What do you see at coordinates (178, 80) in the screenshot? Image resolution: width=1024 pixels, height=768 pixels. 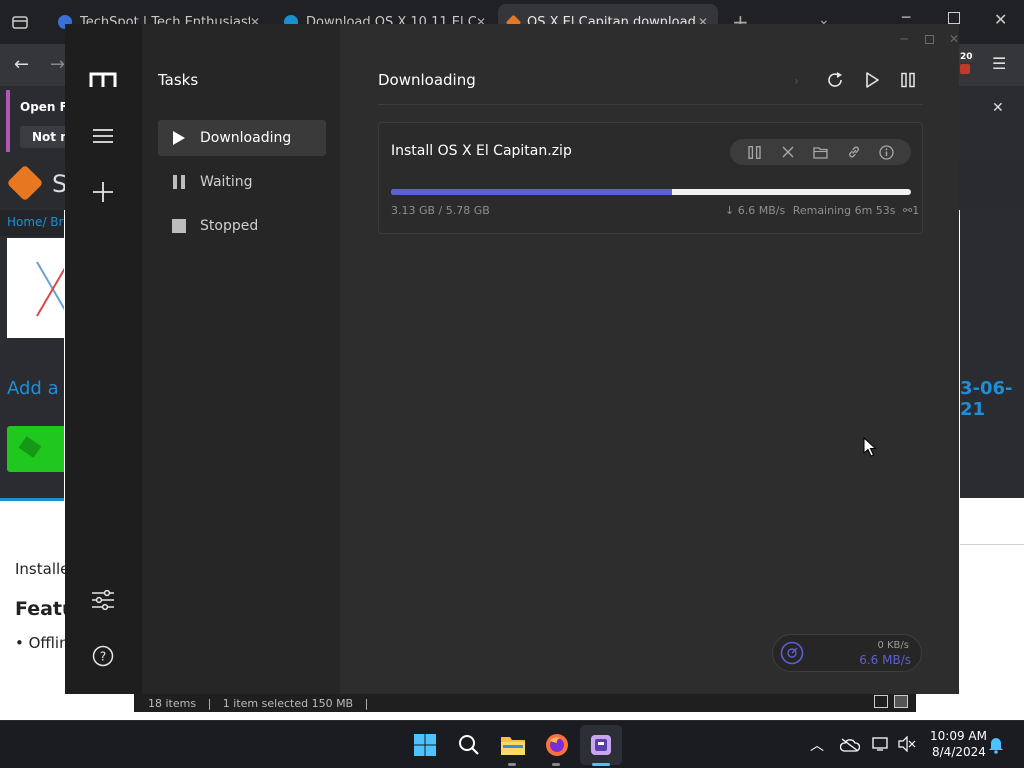 I see `sidebar-heading: Tasks` at bounding box center [178, 80].